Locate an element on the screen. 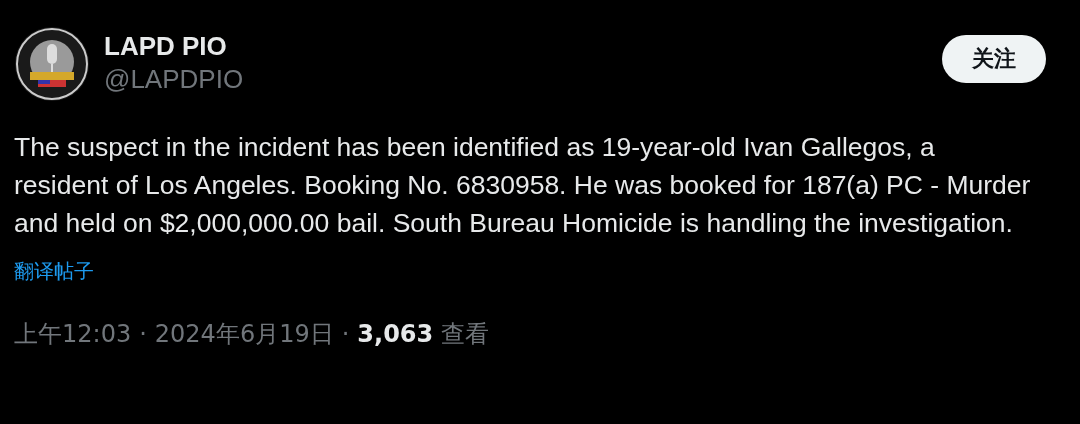  author-name: LAPD PIO is located at coordinates (516, 46).